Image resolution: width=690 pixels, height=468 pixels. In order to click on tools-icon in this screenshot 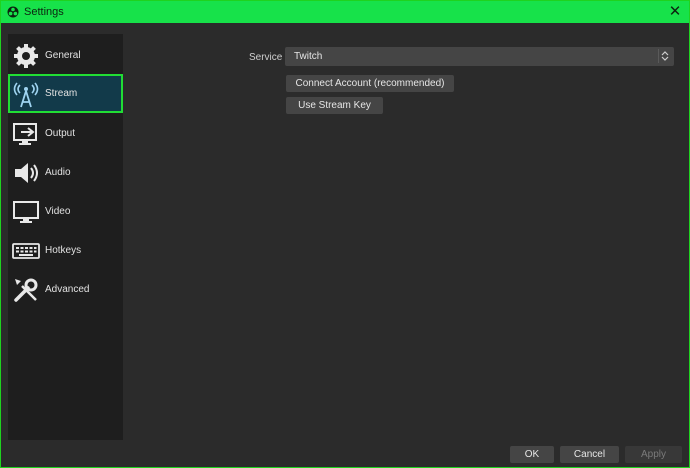, I will do `click(26, 290)`.